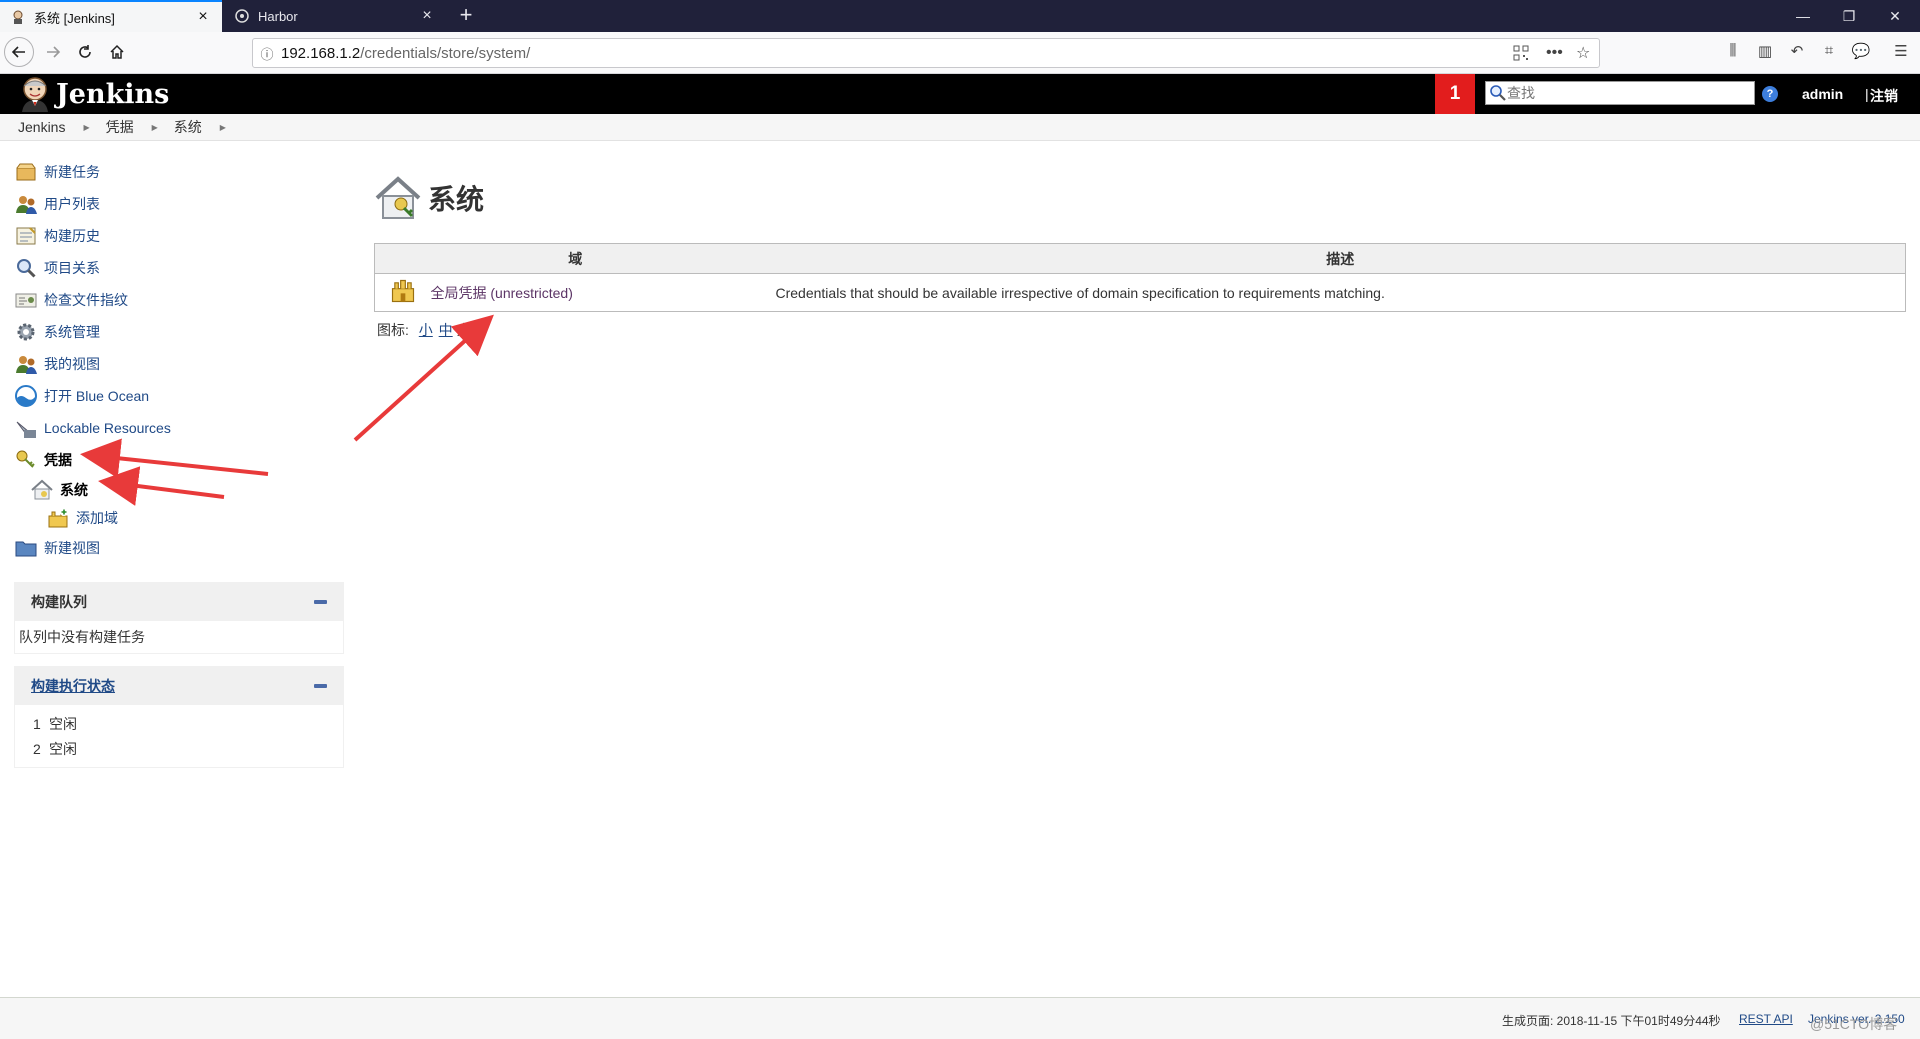  I want to click on task-label: 构建历史, so click(72, 236).